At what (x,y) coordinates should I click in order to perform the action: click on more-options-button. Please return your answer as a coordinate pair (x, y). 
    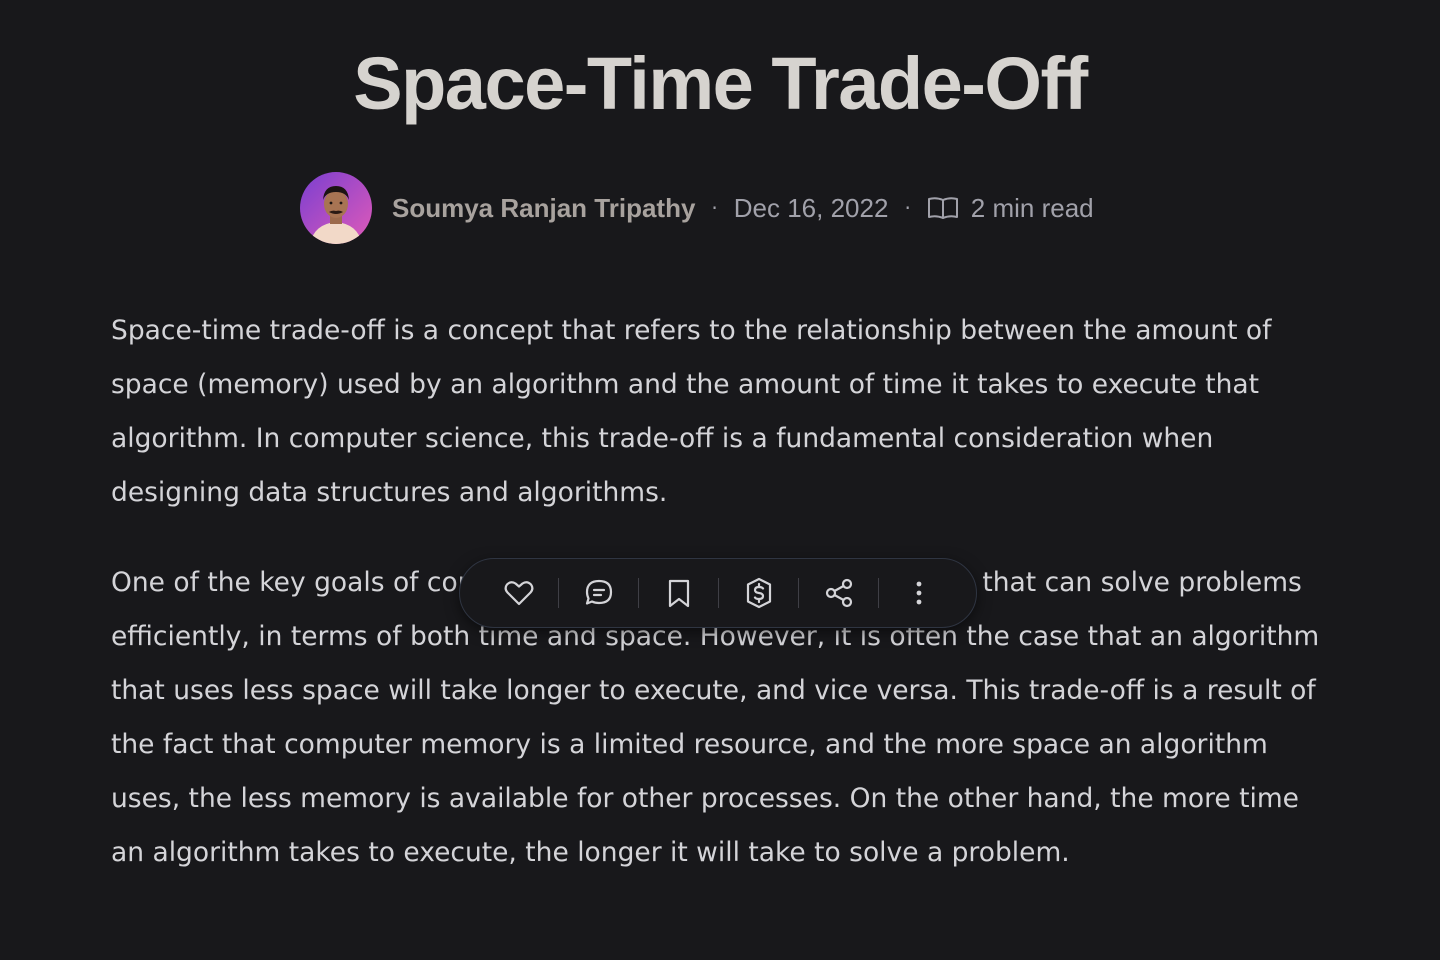
    Looking at the image, I should click on (918, 593).